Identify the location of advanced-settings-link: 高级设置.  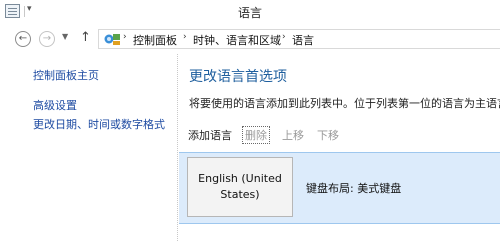
(55, 105).